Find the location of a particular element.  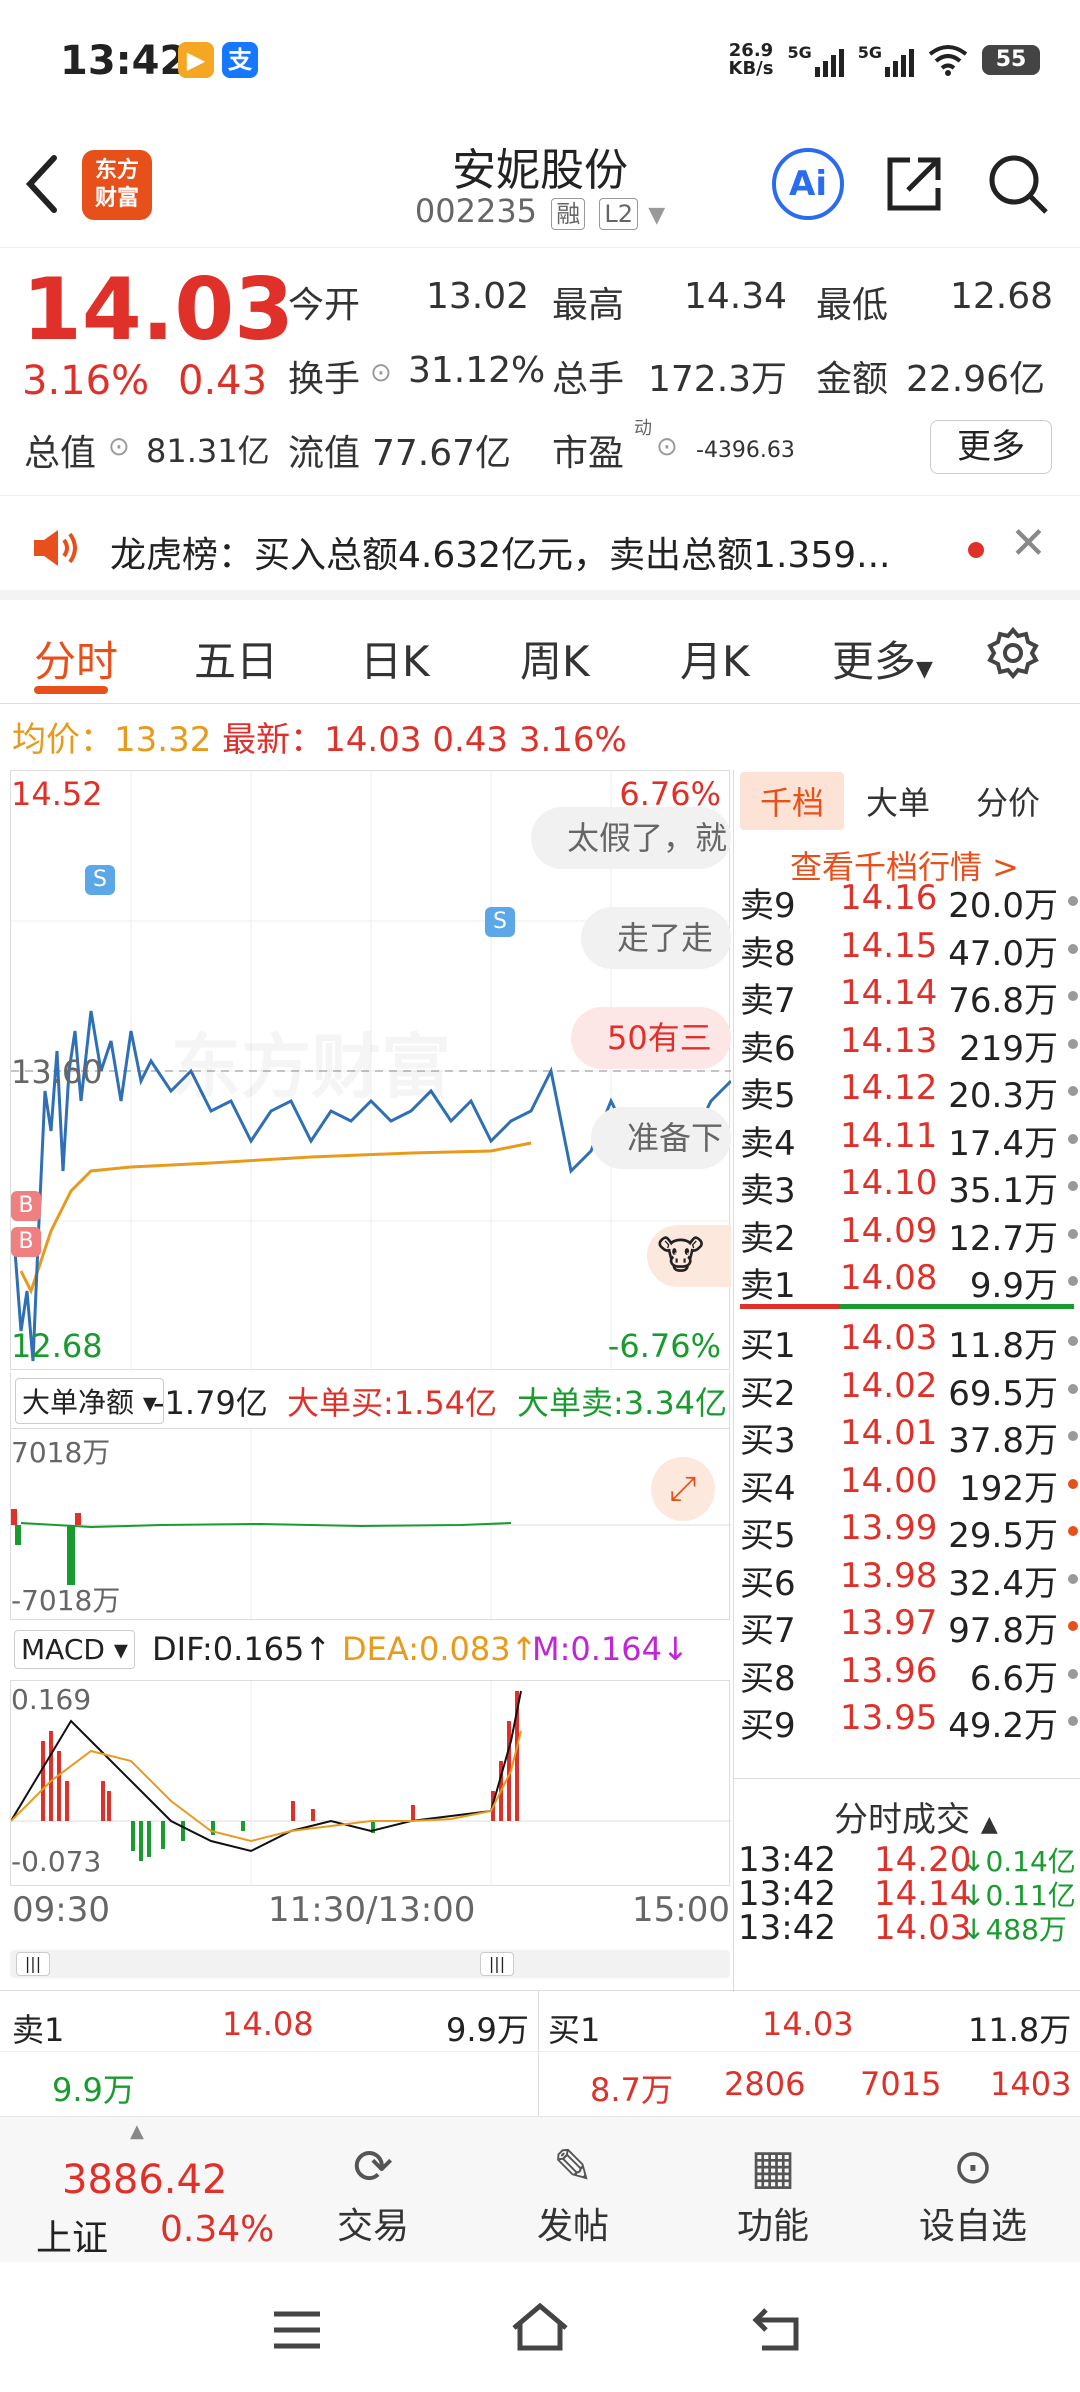

y-top-label: 14.52 is located at coordinates (57, 794).